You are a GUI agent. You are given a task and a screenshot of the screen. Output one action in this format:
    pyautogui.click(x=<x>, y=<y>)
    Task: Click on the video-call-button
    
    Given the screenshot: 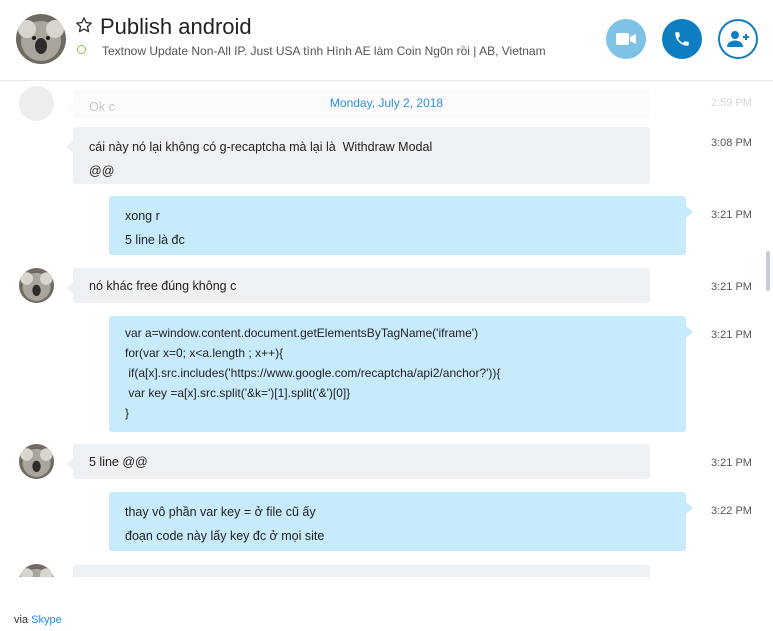 What is the action you would take?
    pyautogui.click(x=626, y=39)
    